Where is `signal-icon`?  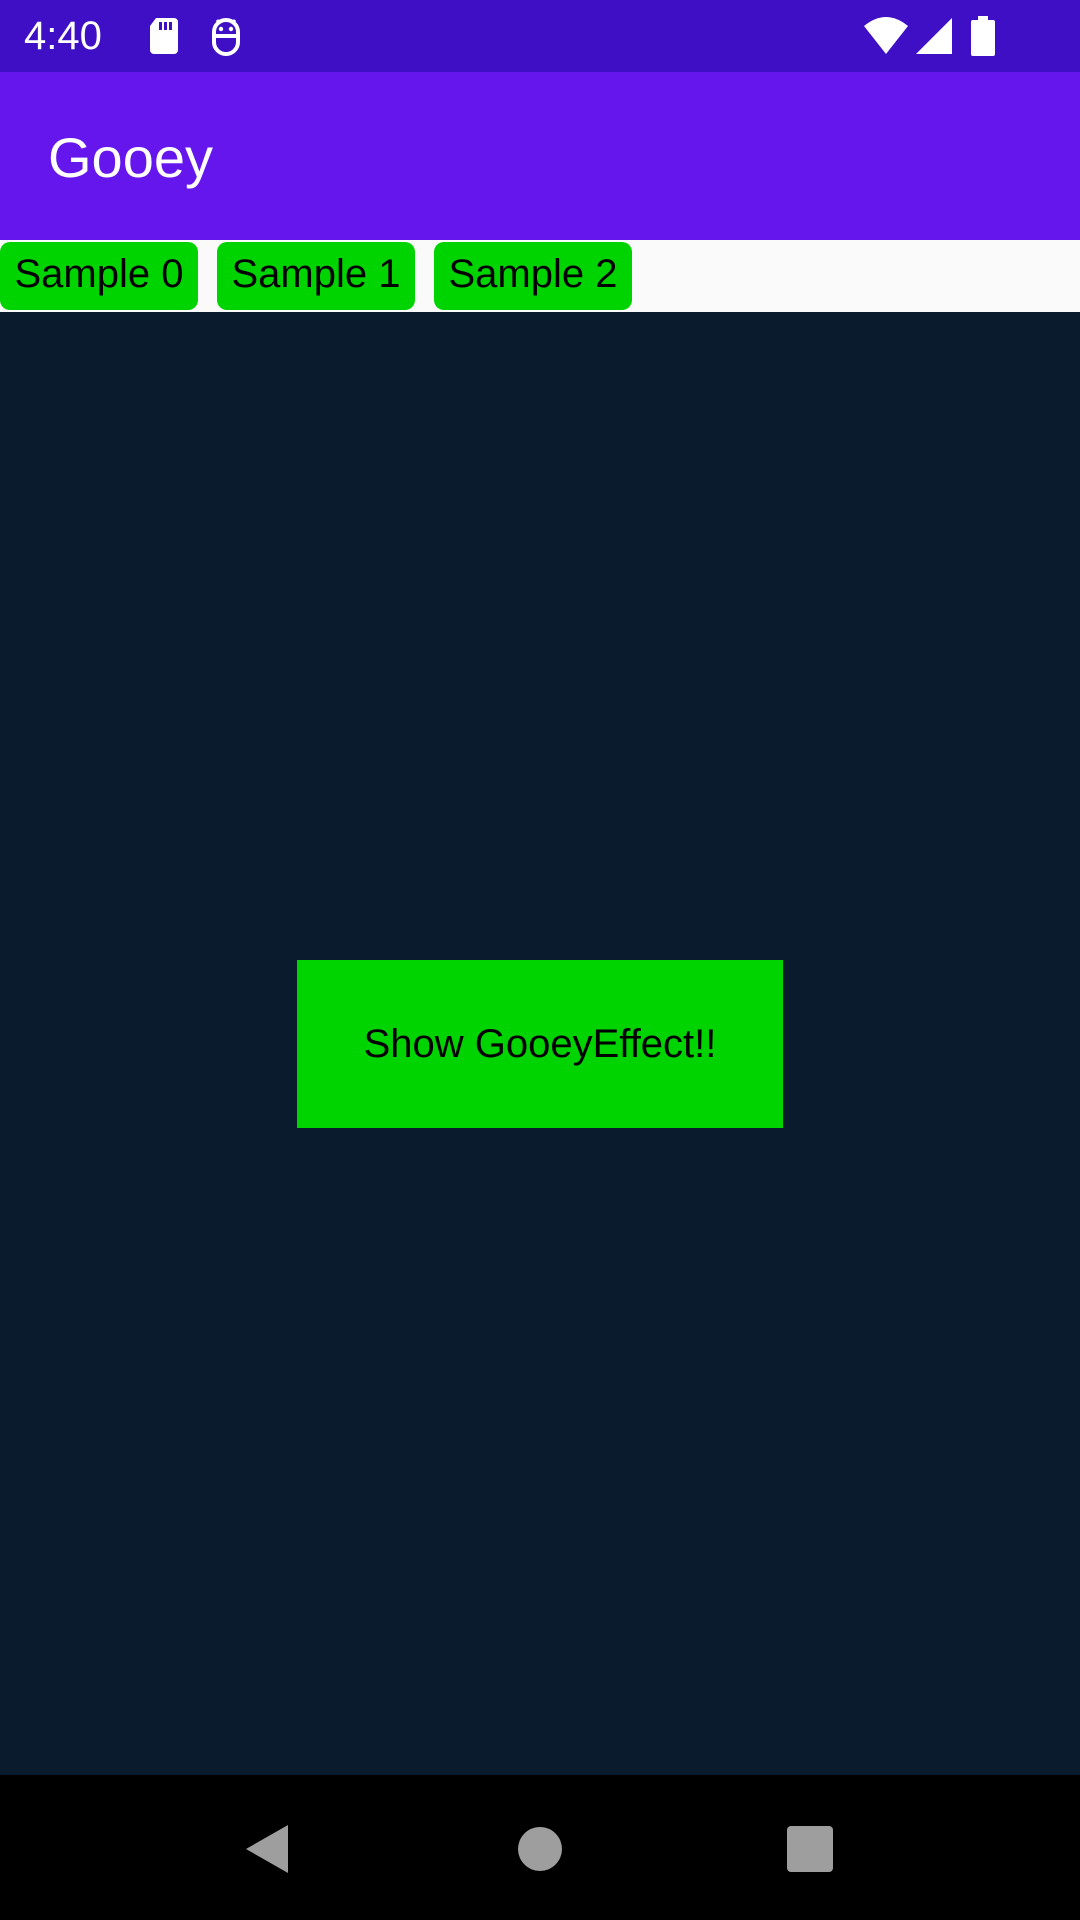
signal-icon is located at coordinates (934, 36).